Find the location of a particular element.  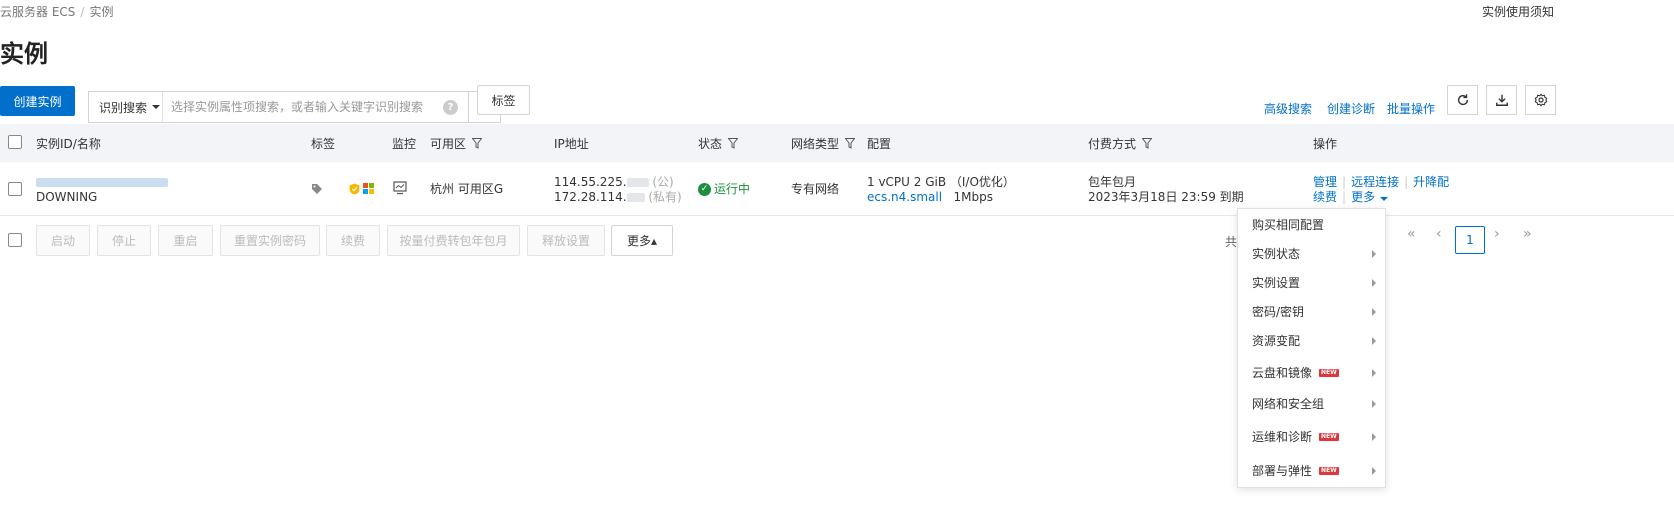

menu-item-label: 购买相同配置 is located at coordinates (1288, 225).